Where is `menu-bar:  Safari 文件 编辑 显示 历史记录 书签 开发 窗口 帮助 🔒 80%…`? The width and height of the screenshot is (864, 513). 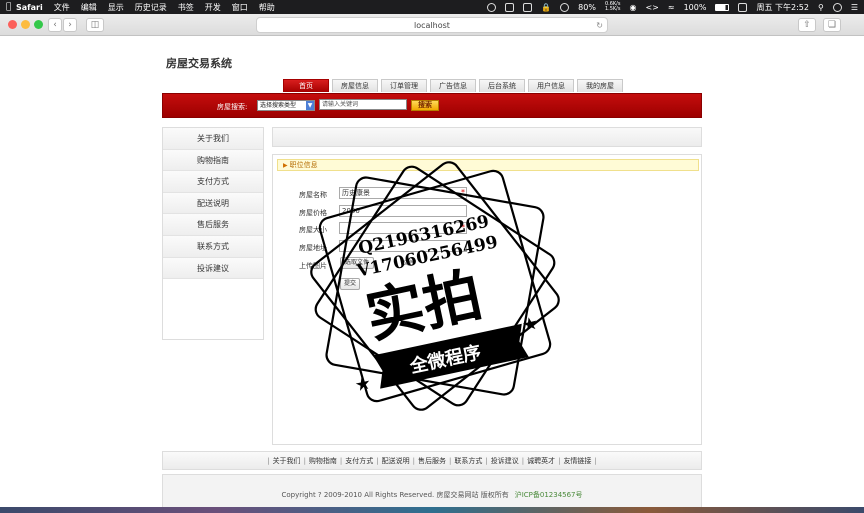
menu-bar:  Safari 文件 编辑 显示 历史记录 书签 开发 窗口 帮助 🔒 80%… is located at coordinates (432, 7).